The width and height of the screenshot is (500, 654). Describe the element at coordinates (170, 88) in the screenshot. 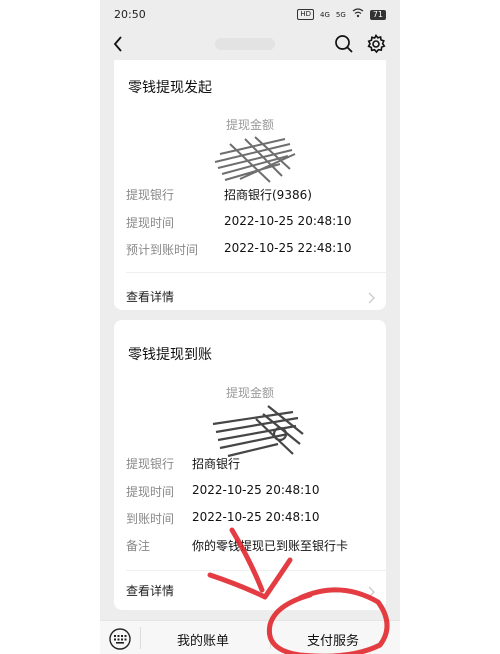

I see `card-title: 零钱提现发起` at that location.